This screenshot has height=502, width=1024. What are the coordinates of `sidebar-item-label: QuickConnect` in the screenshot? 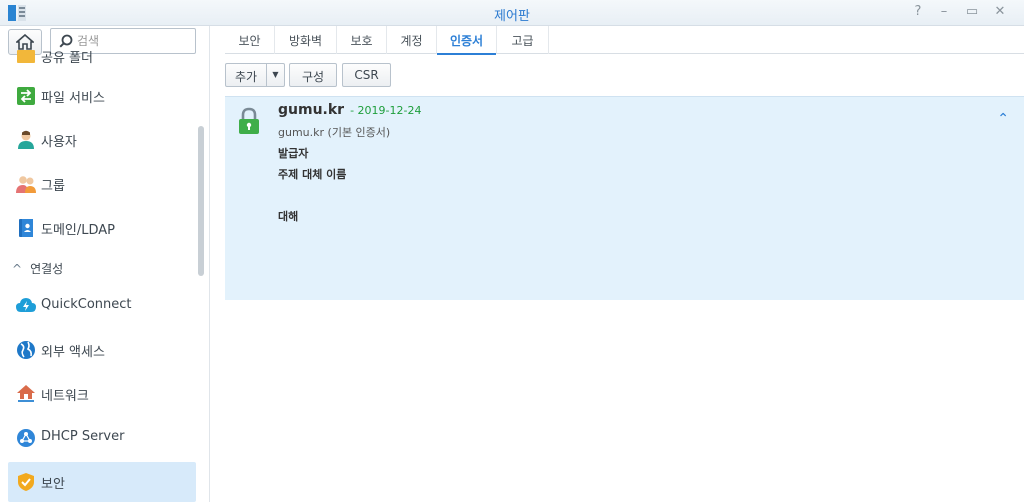 It's located at (86, 304).